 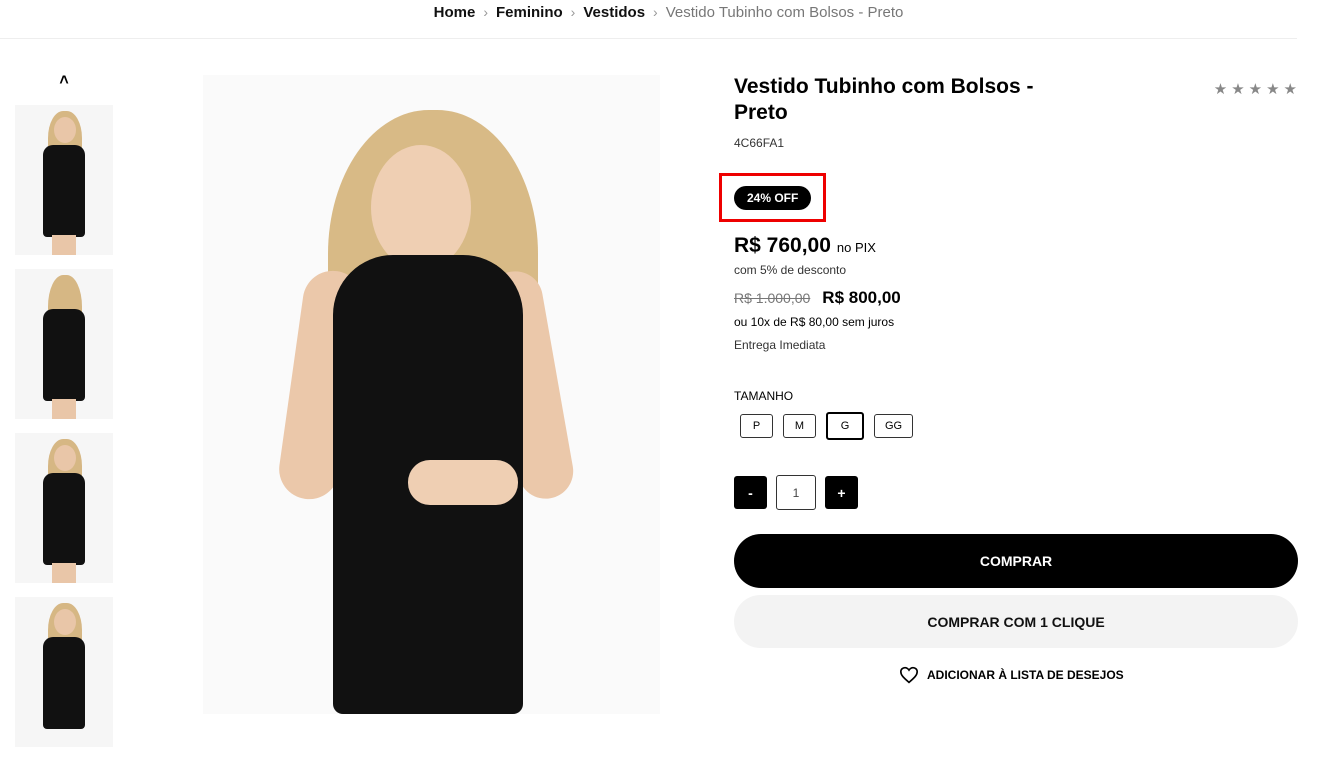 I want to click on current-price: R$ 800,00, so click(x=861, y=297).